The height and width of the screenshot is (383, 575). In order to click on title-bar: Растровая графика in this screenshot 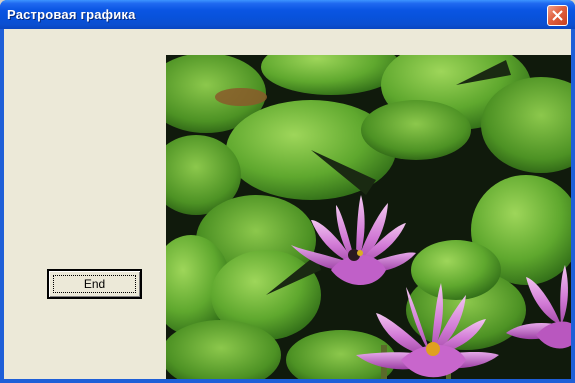, I will do `click(287, 14)`.